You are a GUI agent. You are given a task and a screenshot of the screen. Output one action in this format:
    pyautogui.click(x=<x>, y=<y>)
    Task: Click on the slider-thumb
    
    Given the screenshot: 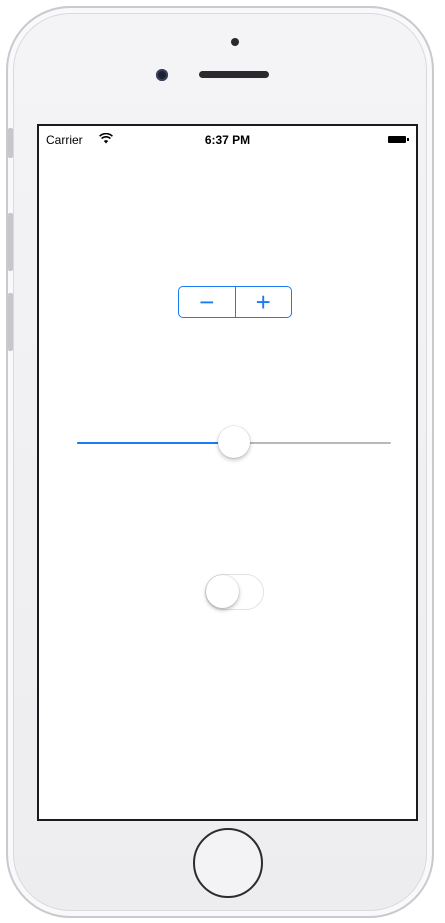 What is the action you would take?
    pyautogui.click(x=234, y=442)
    